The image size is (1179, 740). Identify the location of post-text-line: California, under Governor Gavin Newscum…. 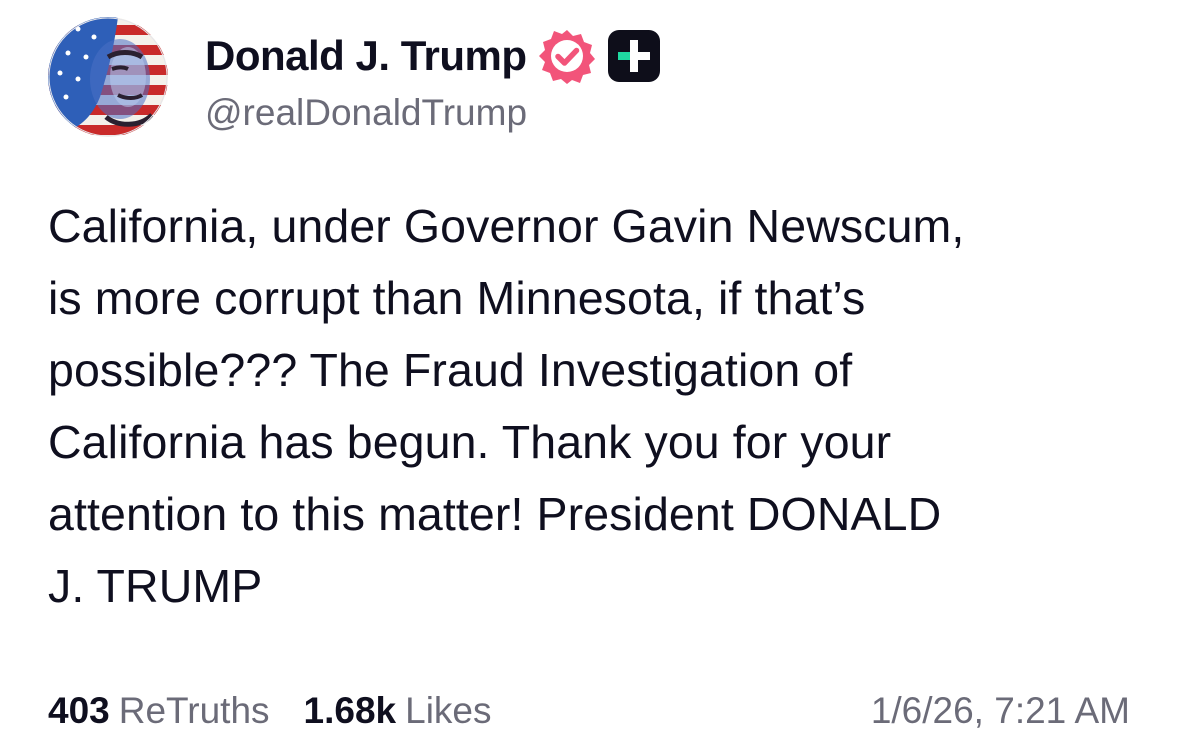
(506, 226).